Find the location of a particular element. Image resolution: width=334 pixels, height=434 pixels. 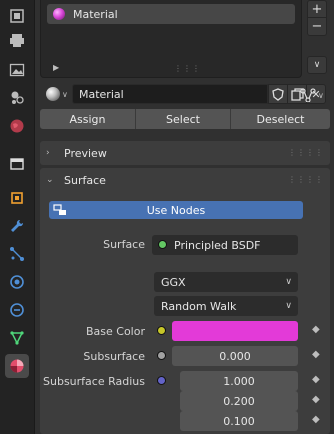

deselect-button: Deselect is located at coordinates (280, 119).